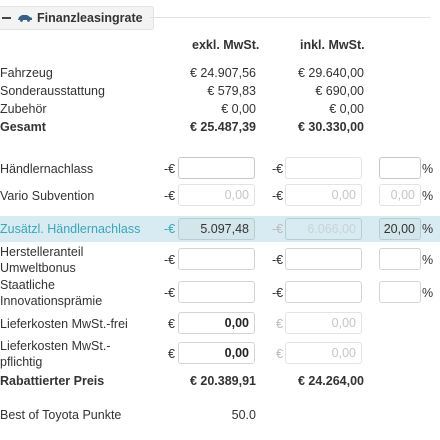 The image size is (440, 440). I want to click on lieferkosten-pflichtig-incl-input: 0,00, so click(323, 353).